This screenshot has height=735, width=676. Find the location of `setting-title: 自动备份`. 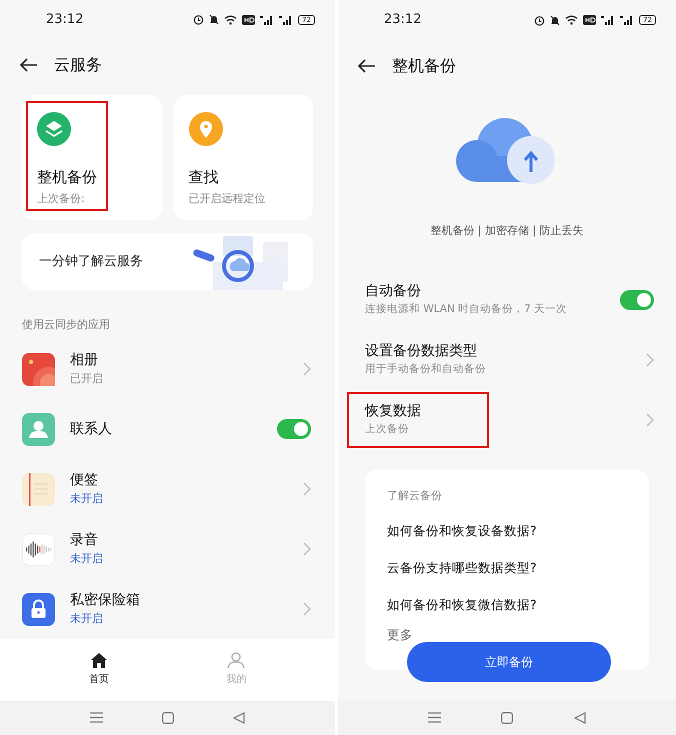

setting-title: 自动备份 is located at coordinates (393, 292).